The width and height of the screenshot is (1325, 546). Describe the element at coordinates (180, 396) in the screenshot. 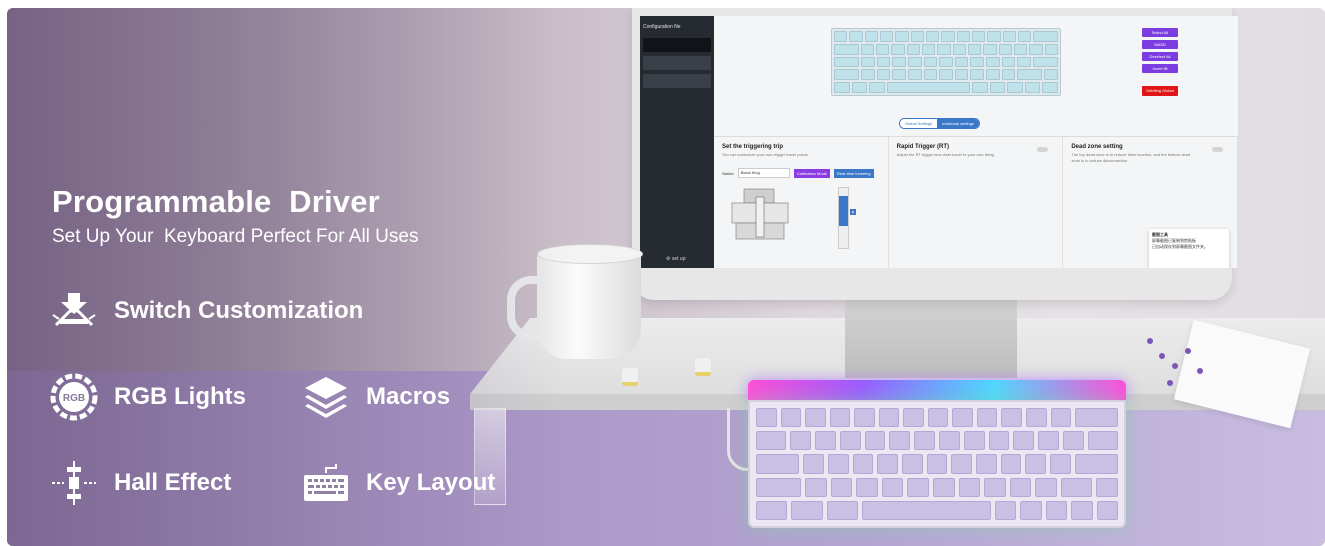

I see `feature-label: RGB Lights` at that location.